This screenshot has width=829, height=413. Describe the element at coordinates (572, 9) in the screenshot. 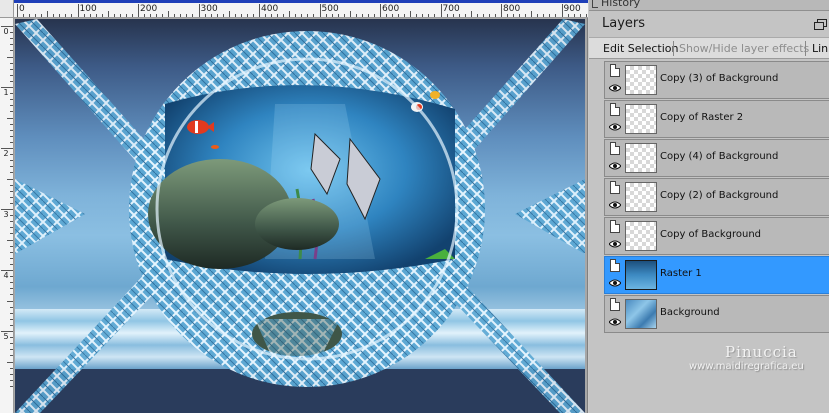

I see `ruler-label: 900` at that location.